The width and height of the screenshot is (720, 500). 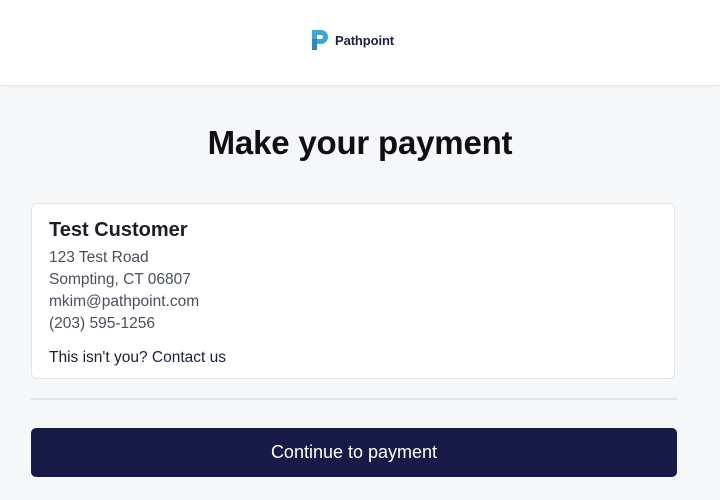 I want to click on not-you-row: This isn't you? Contact us, so click(x=137, y=358).